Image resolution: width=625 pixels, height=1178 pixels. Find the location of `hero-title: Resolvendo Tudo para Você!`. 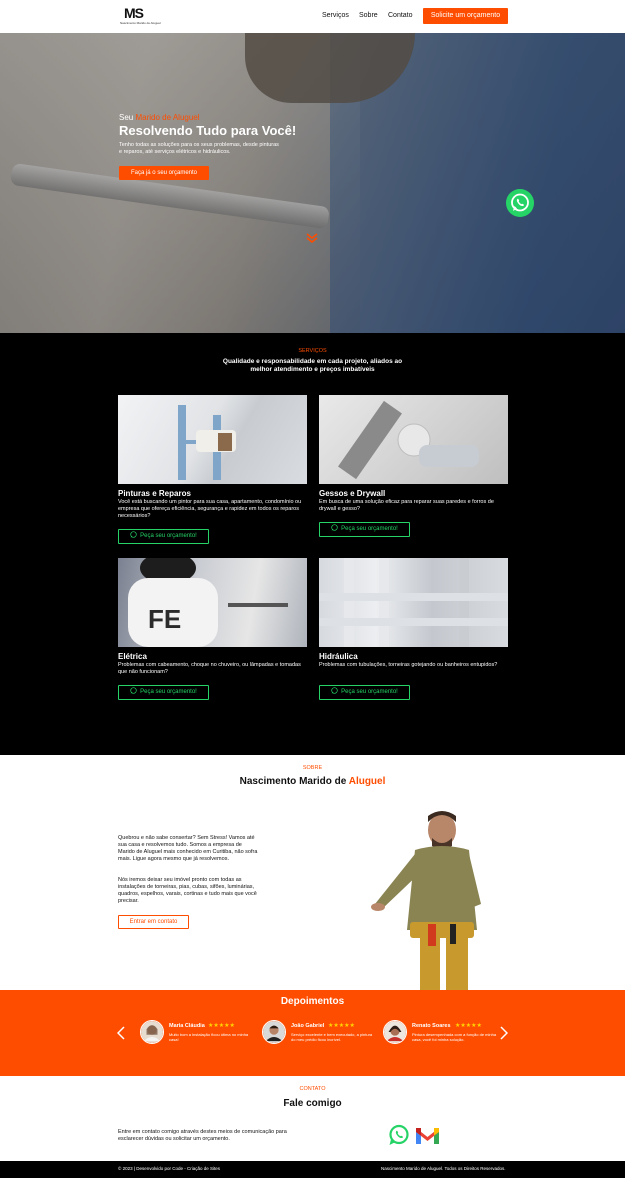

hero-title: Resolvendo Tudo para Você! is located at coordinates (208, 130).